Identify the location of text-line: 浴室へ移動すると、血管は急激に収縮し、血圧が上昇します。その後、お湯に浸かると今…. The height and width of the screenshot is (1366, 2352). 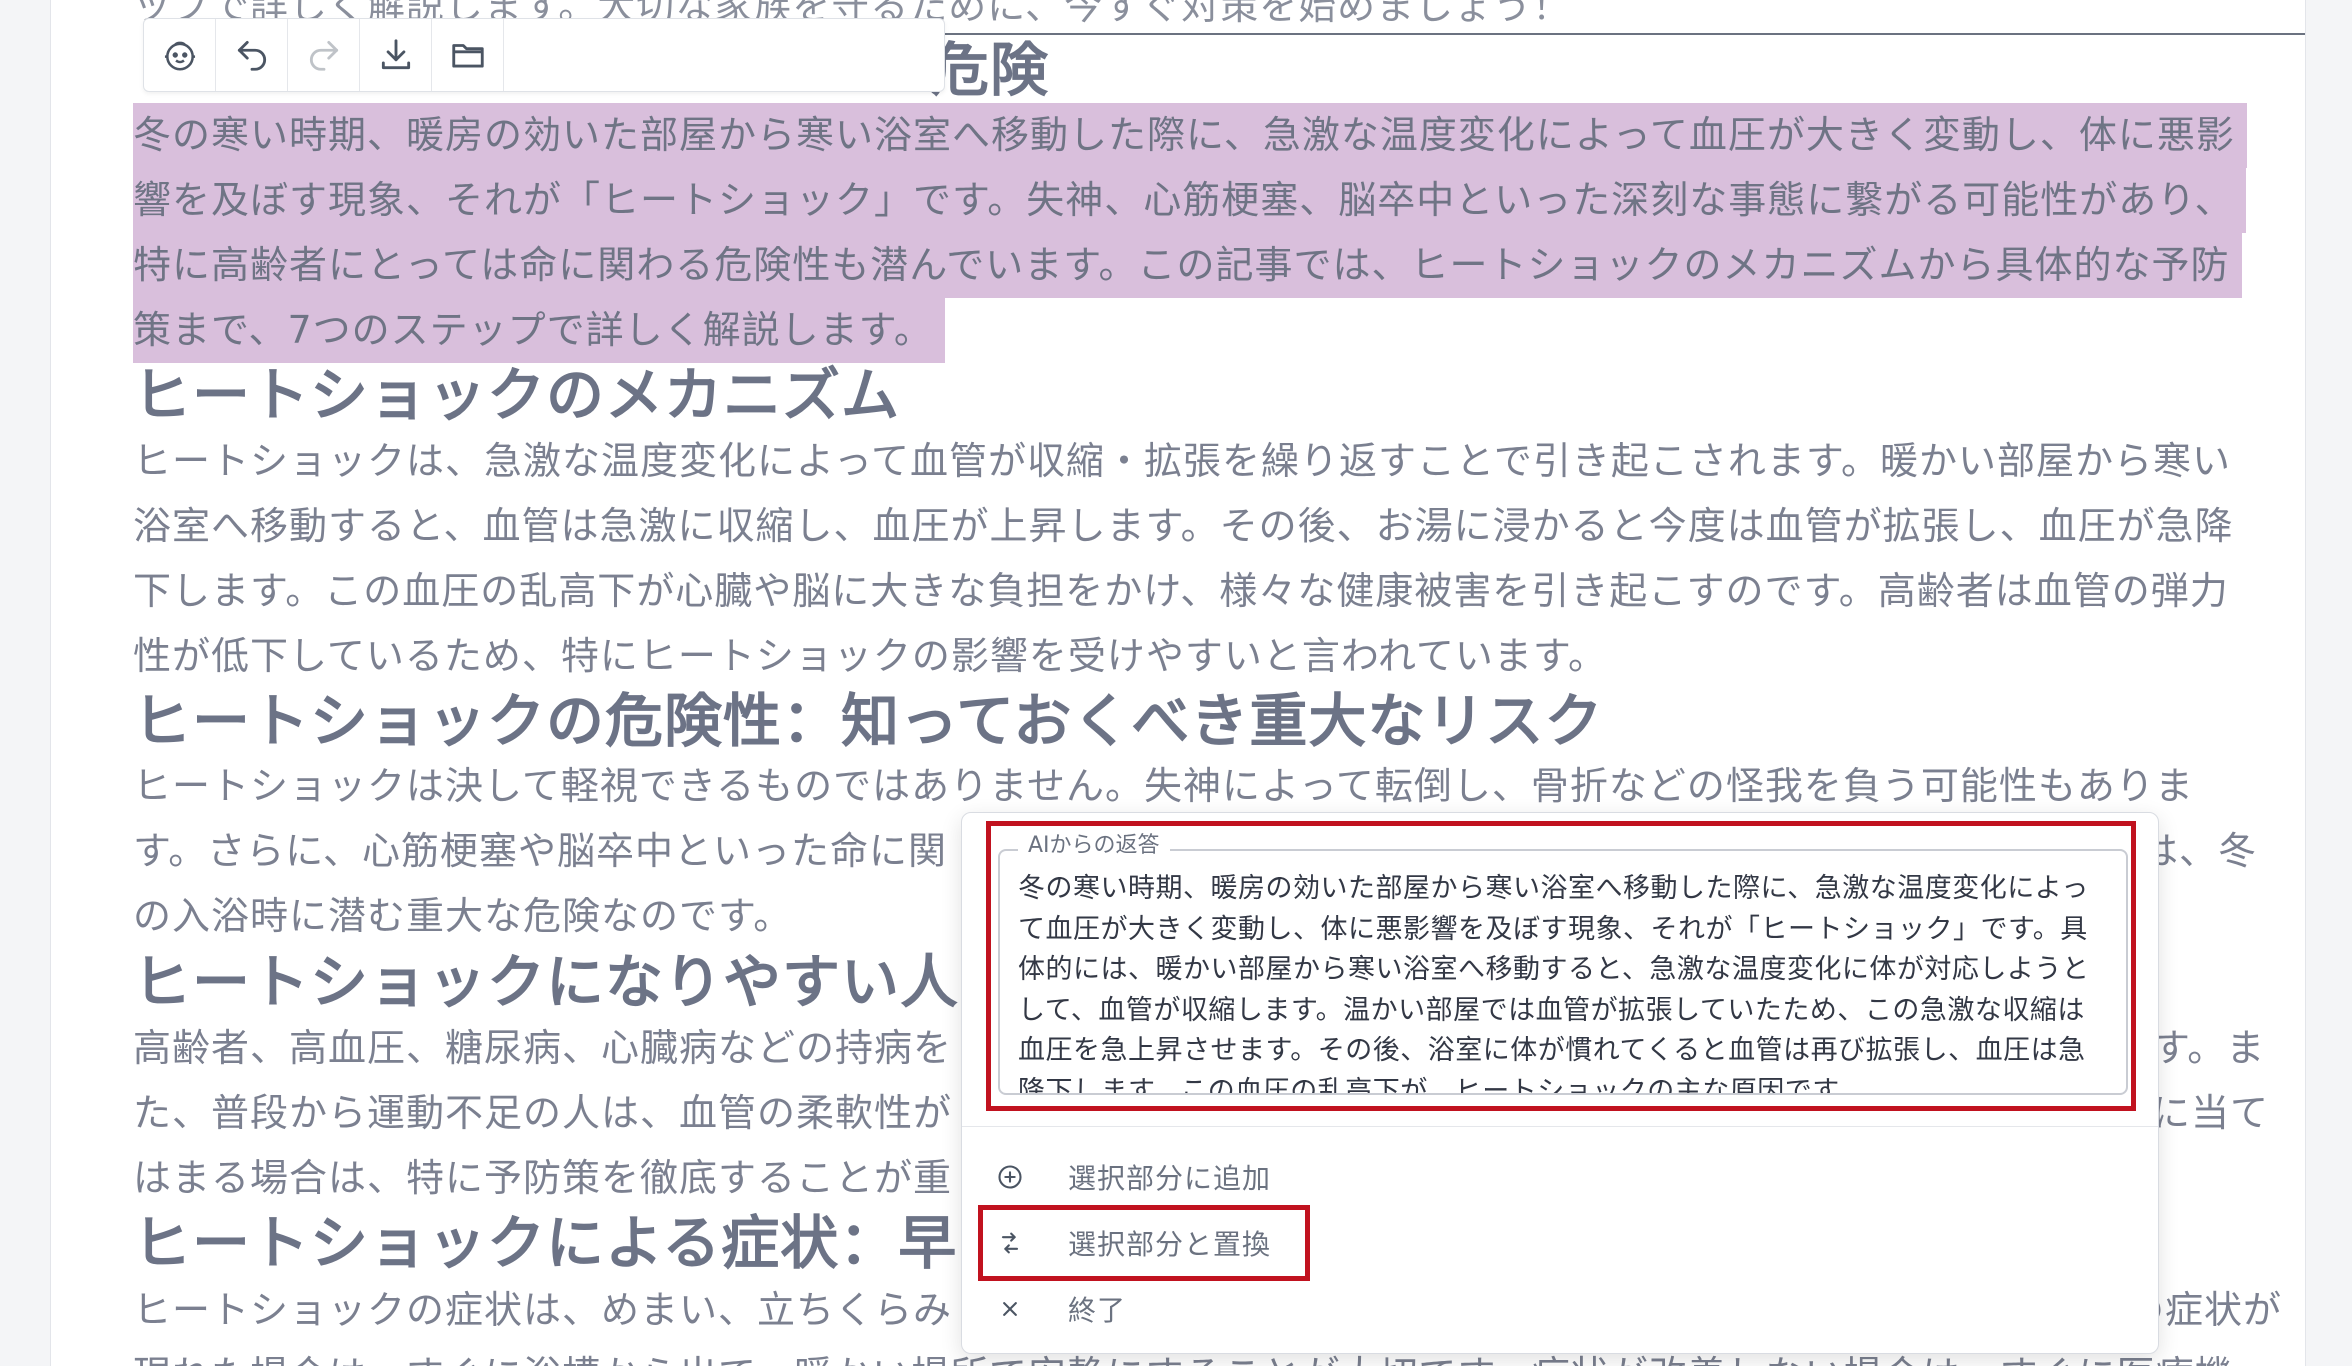
(1183, 526).